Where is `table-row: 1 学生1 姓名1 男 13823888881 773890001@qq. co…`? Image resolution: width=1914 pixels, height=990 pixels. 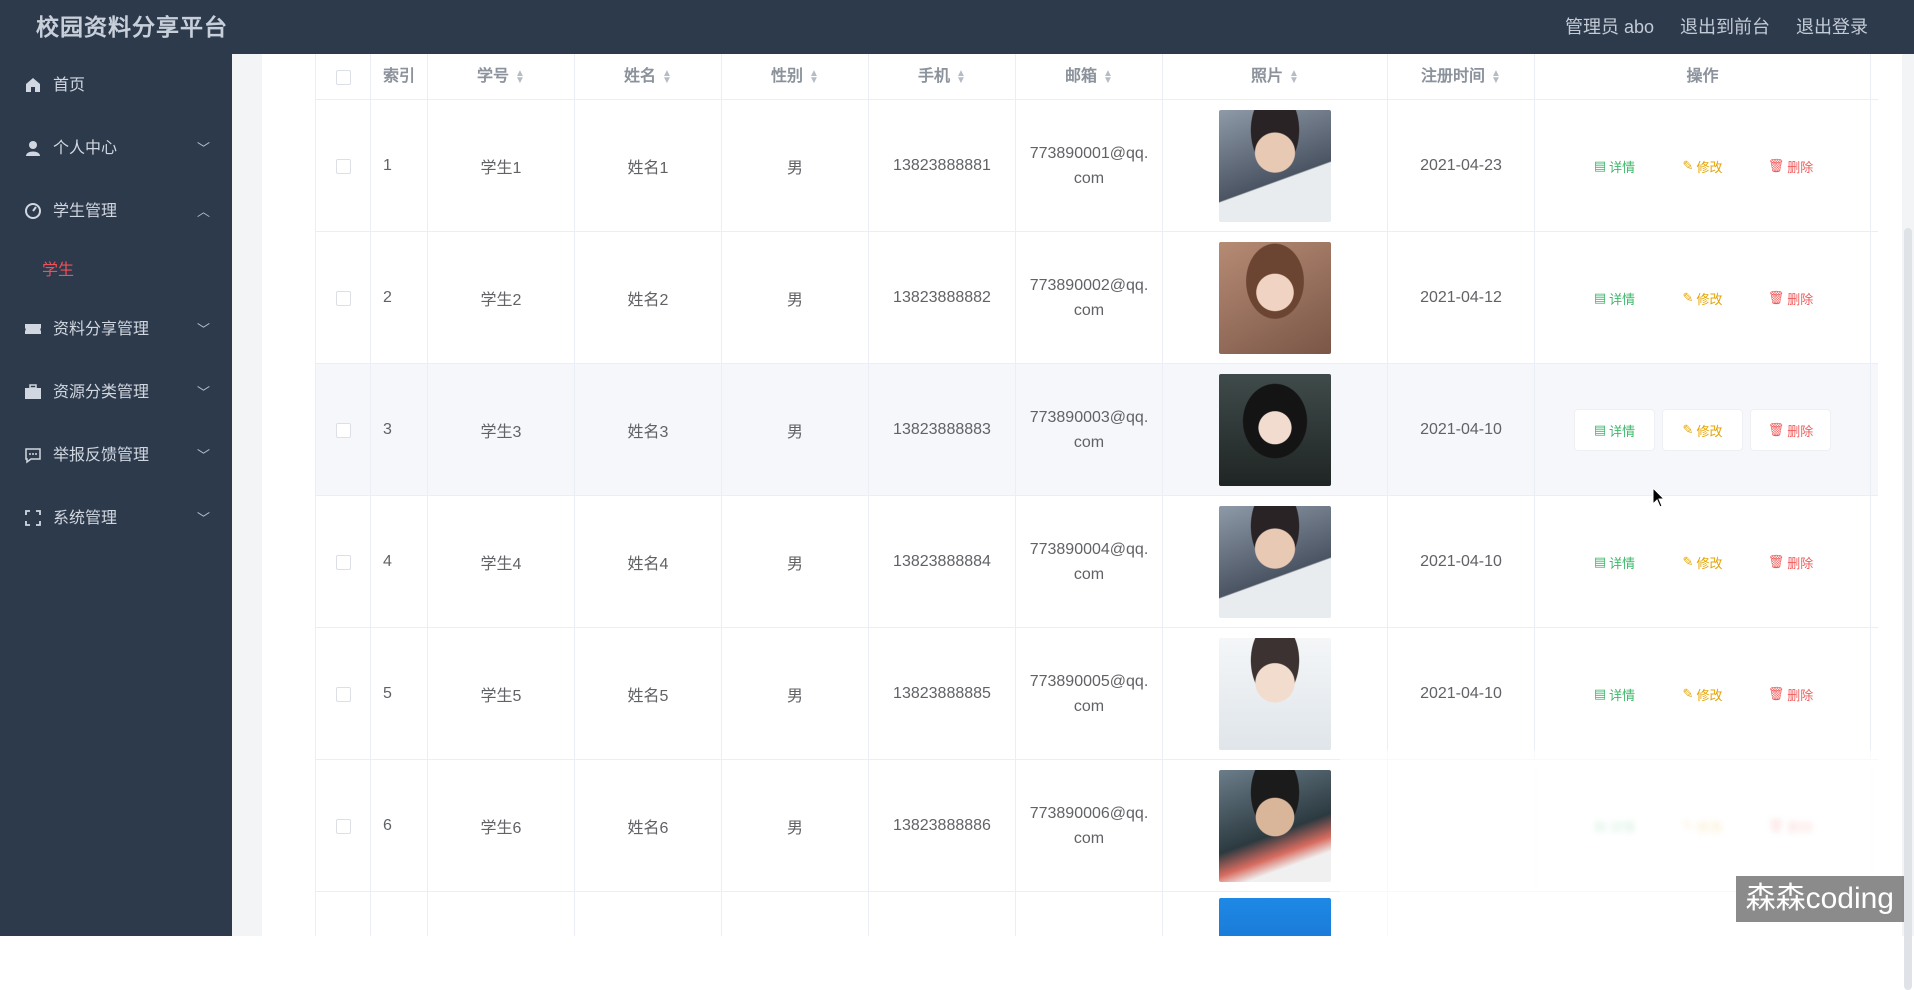 table-row: 1 学生1 姓名1 男 13823888881 773890001@qq. co… is located at coordinates (1096, 166).